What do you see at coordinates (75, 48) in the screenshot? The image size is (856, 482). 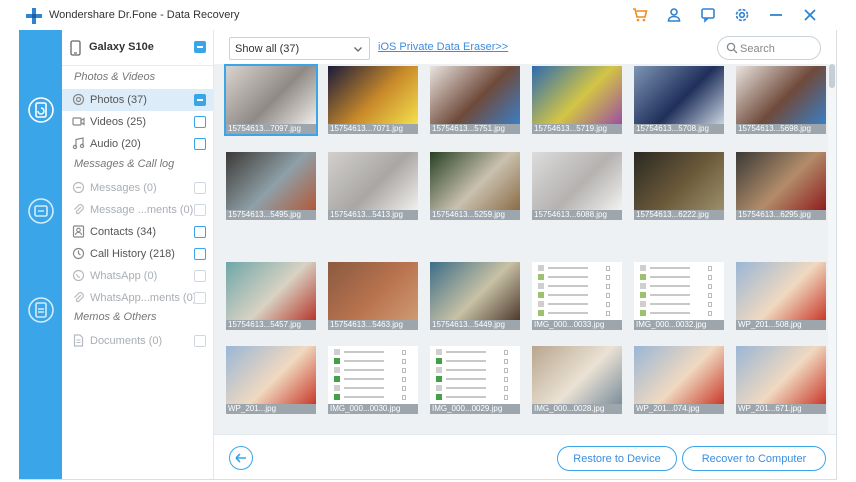 I see `phone-icon` at bounding box center [75, 48].